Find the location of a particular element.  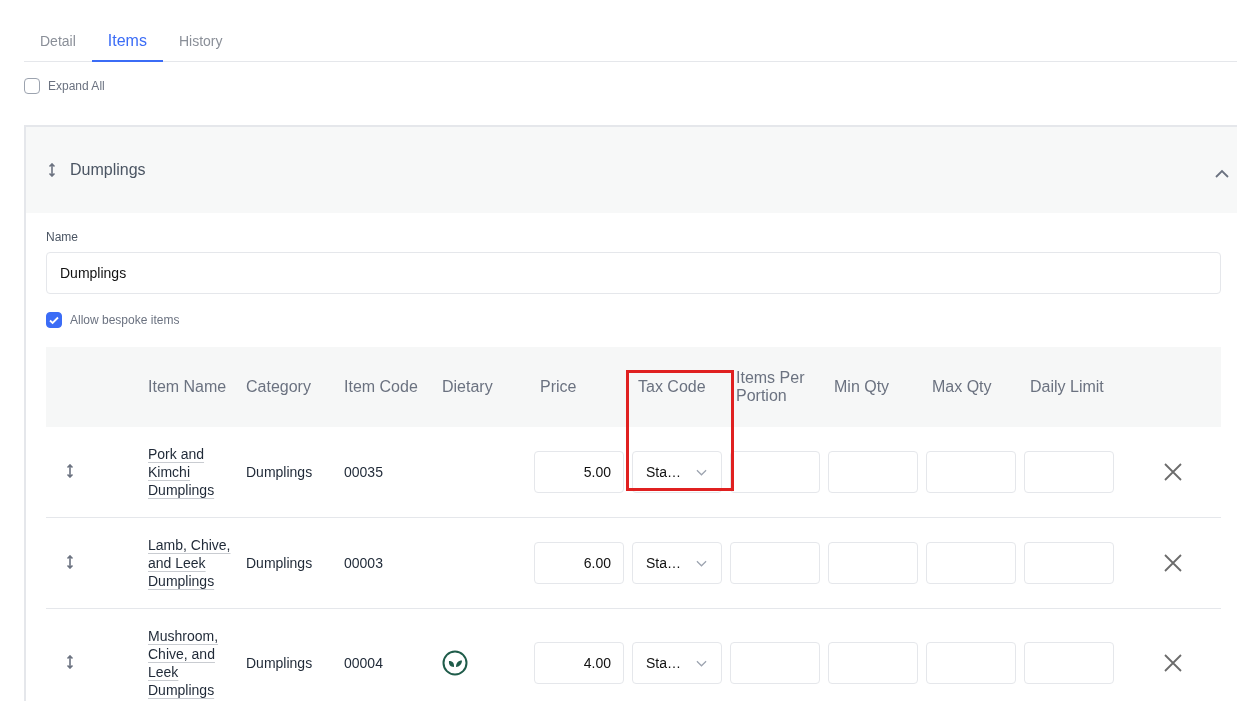

section-title: Dumplings is located at coordinates (108, 170).